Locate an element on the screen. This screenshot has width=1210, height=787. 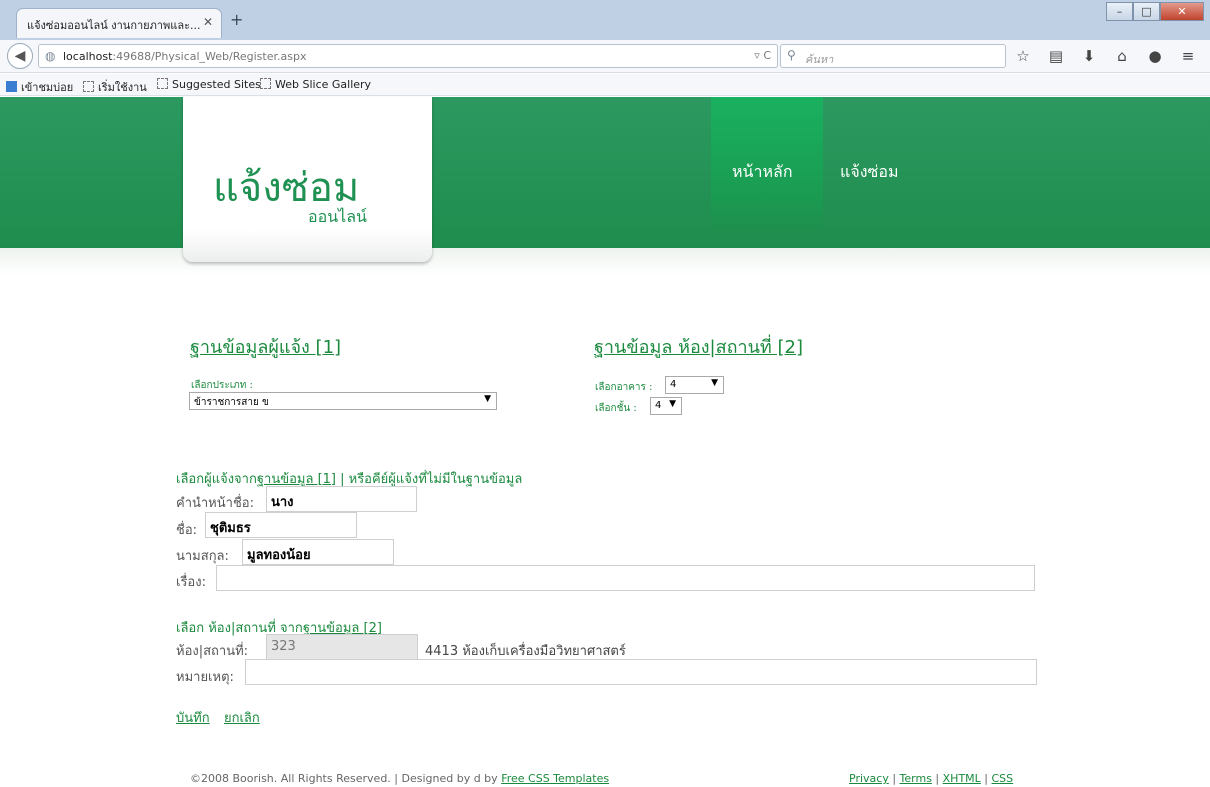
building-select: 4 ▼ is located at coordinates (694, 385).